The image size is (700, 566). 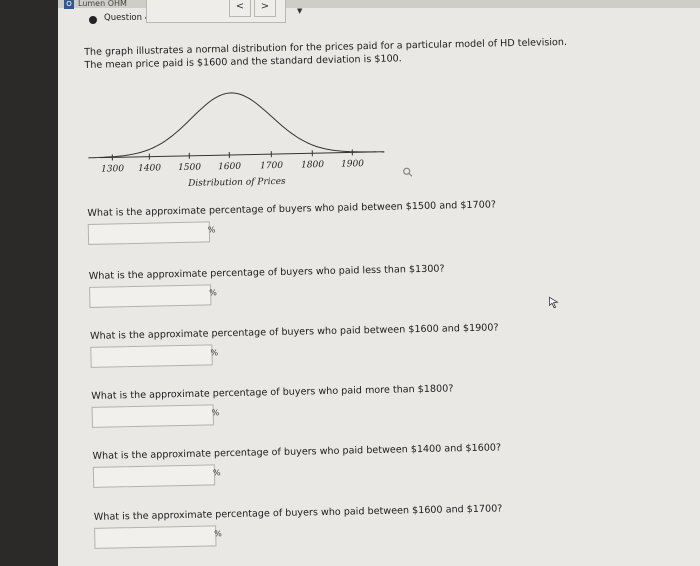 I want to click on prev-question-button: <, so click(x=240, y=8).